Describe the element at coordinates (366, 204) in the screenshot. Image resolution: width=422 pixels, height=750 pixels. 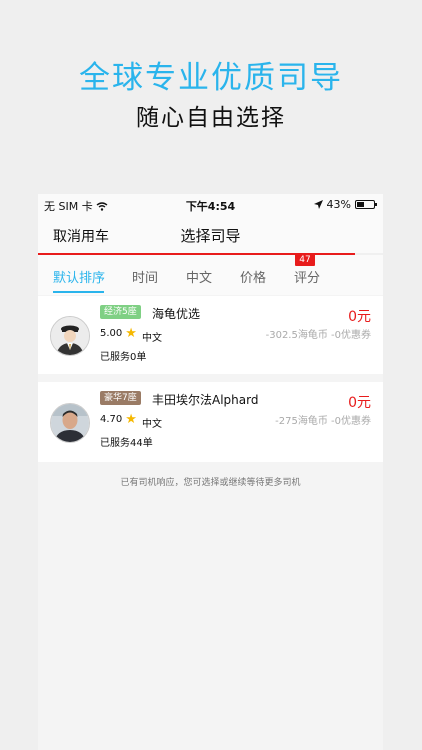
I see `battery-icon` at that location.